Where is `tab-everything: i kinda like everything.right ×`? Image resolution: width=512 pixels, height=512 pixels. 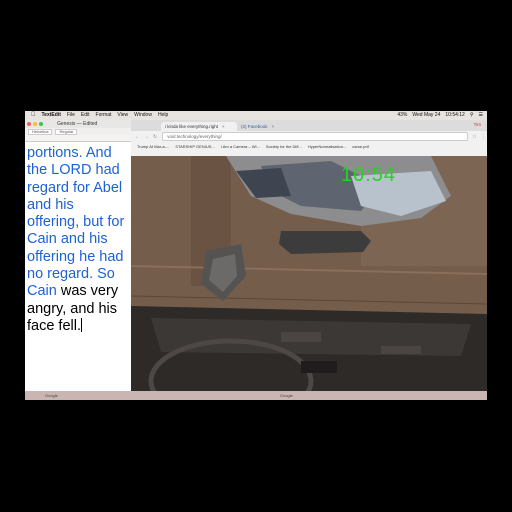
tab-everything: i kinda like everything.right × is located at coordinates (199, 126).